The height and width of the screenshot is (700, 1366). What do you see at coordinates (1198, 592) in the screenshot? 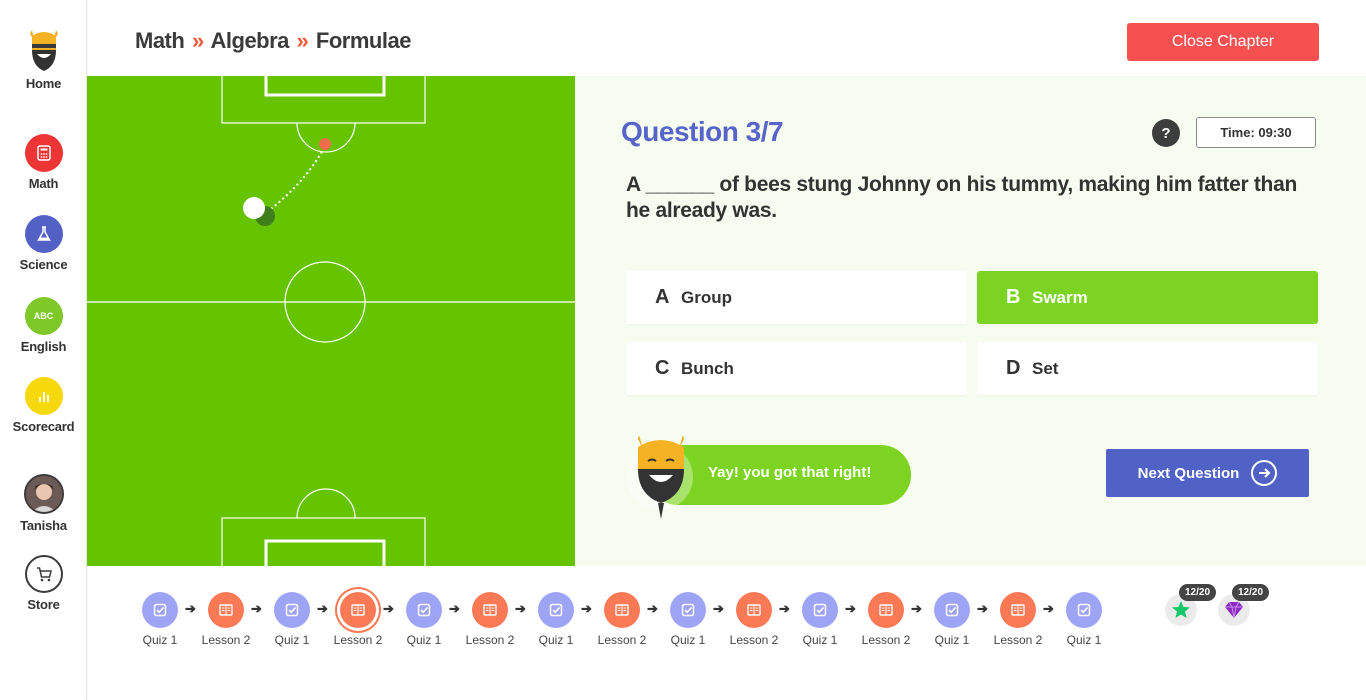
I see `star-count-badge: 12/20` at bounding box center [1198, 592].